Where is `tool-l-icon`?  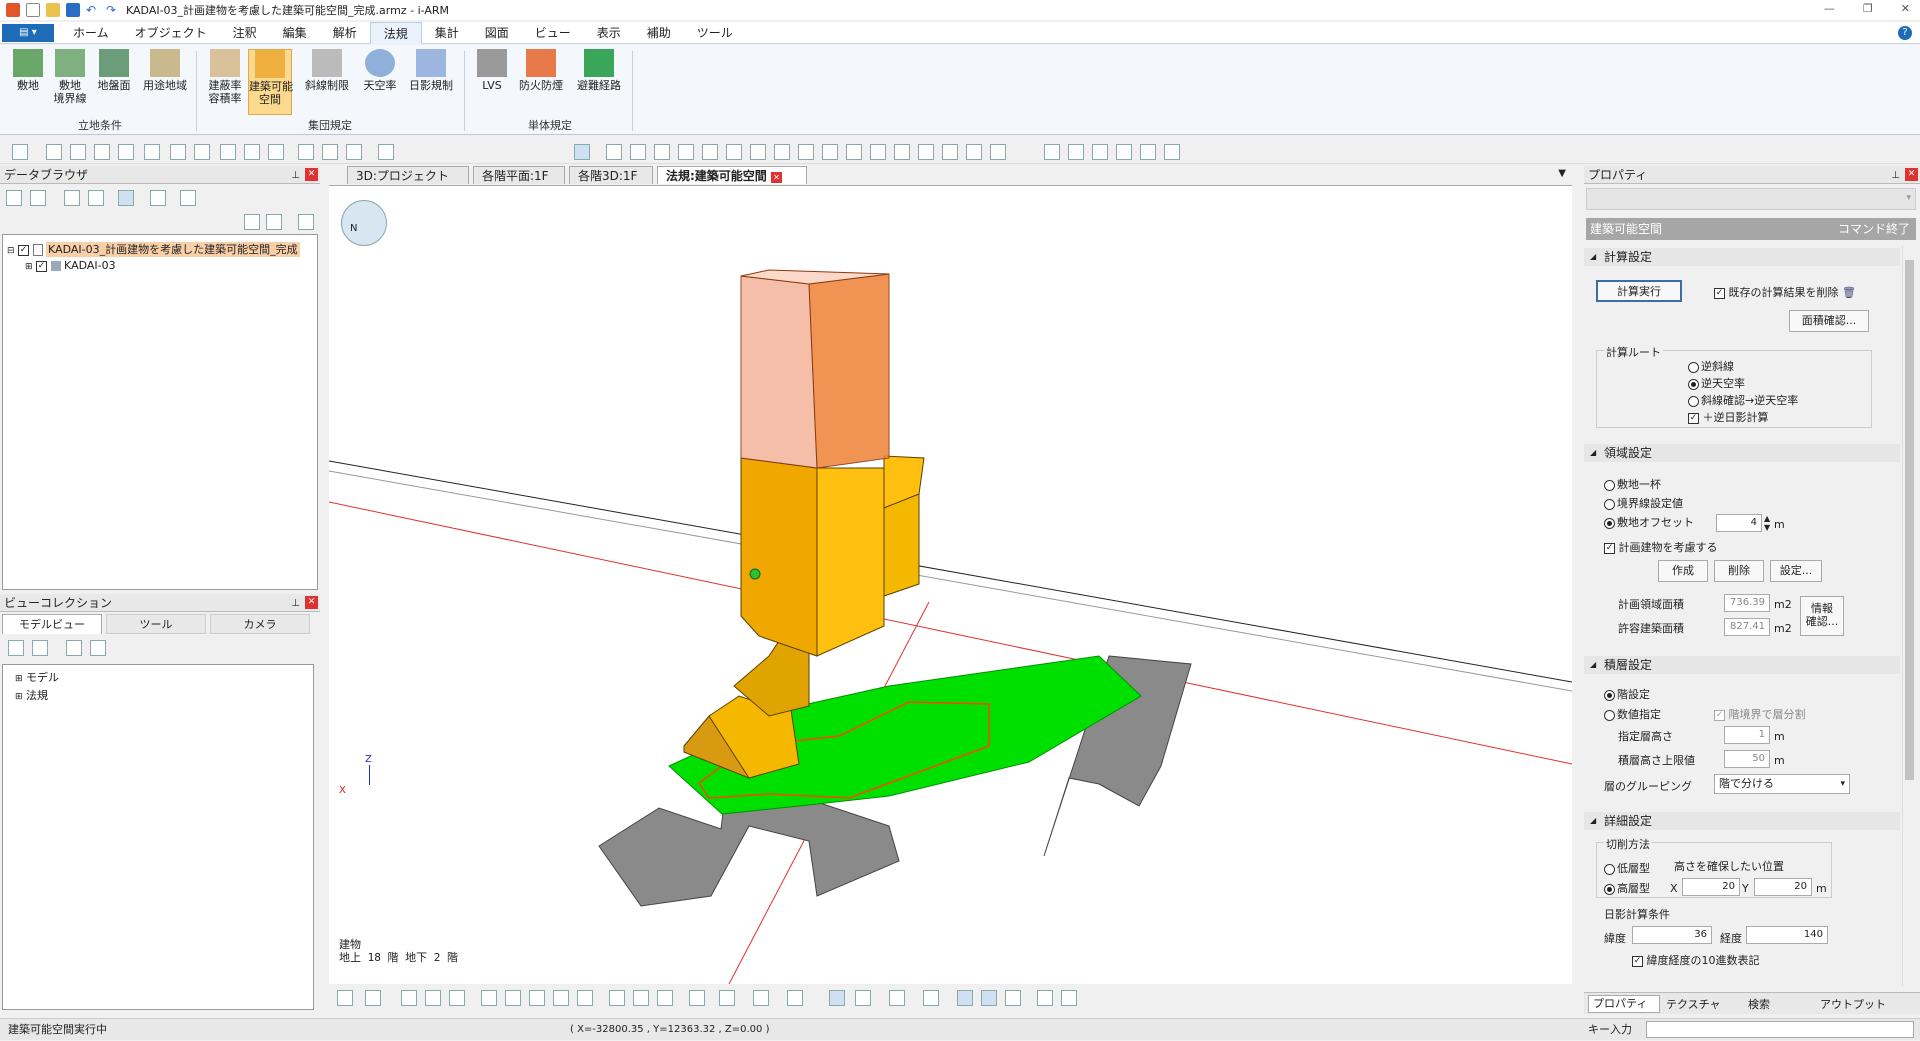
tool-l-icon is located at coordinates (878, 152).